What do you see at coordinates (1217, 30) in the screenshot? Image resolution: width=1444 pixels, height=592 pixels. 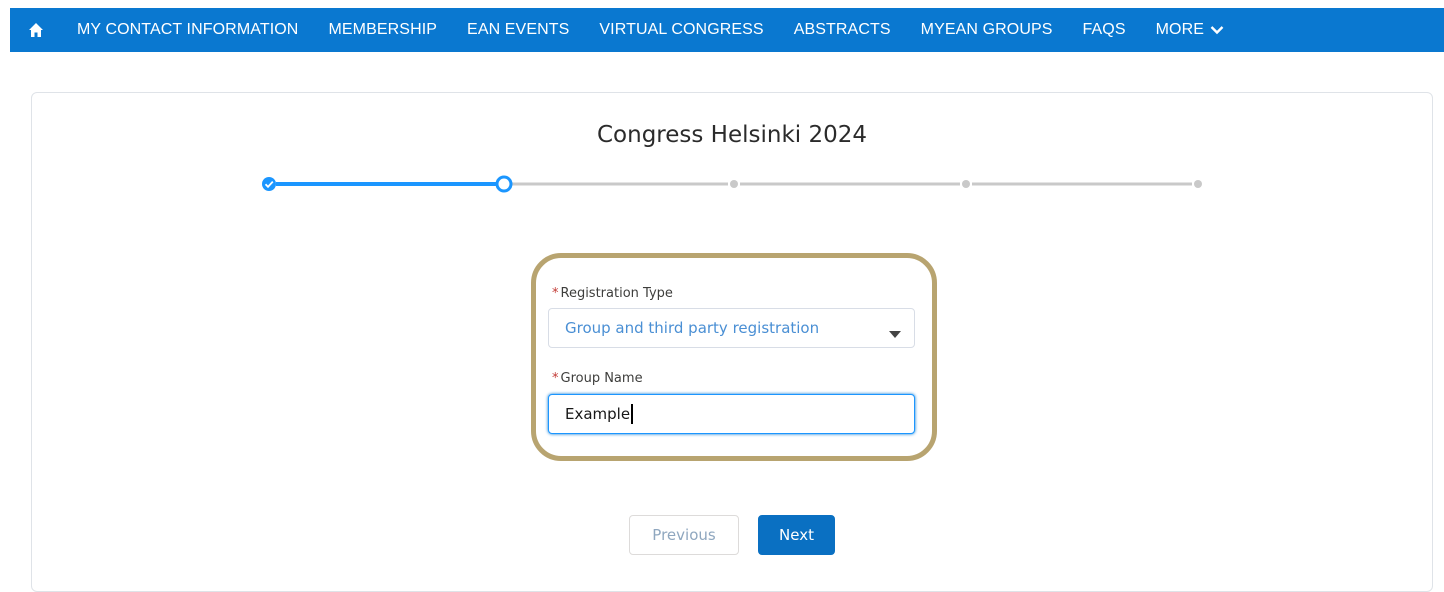 I see `chevron-down-icon` at bounding box center [1217, 30].